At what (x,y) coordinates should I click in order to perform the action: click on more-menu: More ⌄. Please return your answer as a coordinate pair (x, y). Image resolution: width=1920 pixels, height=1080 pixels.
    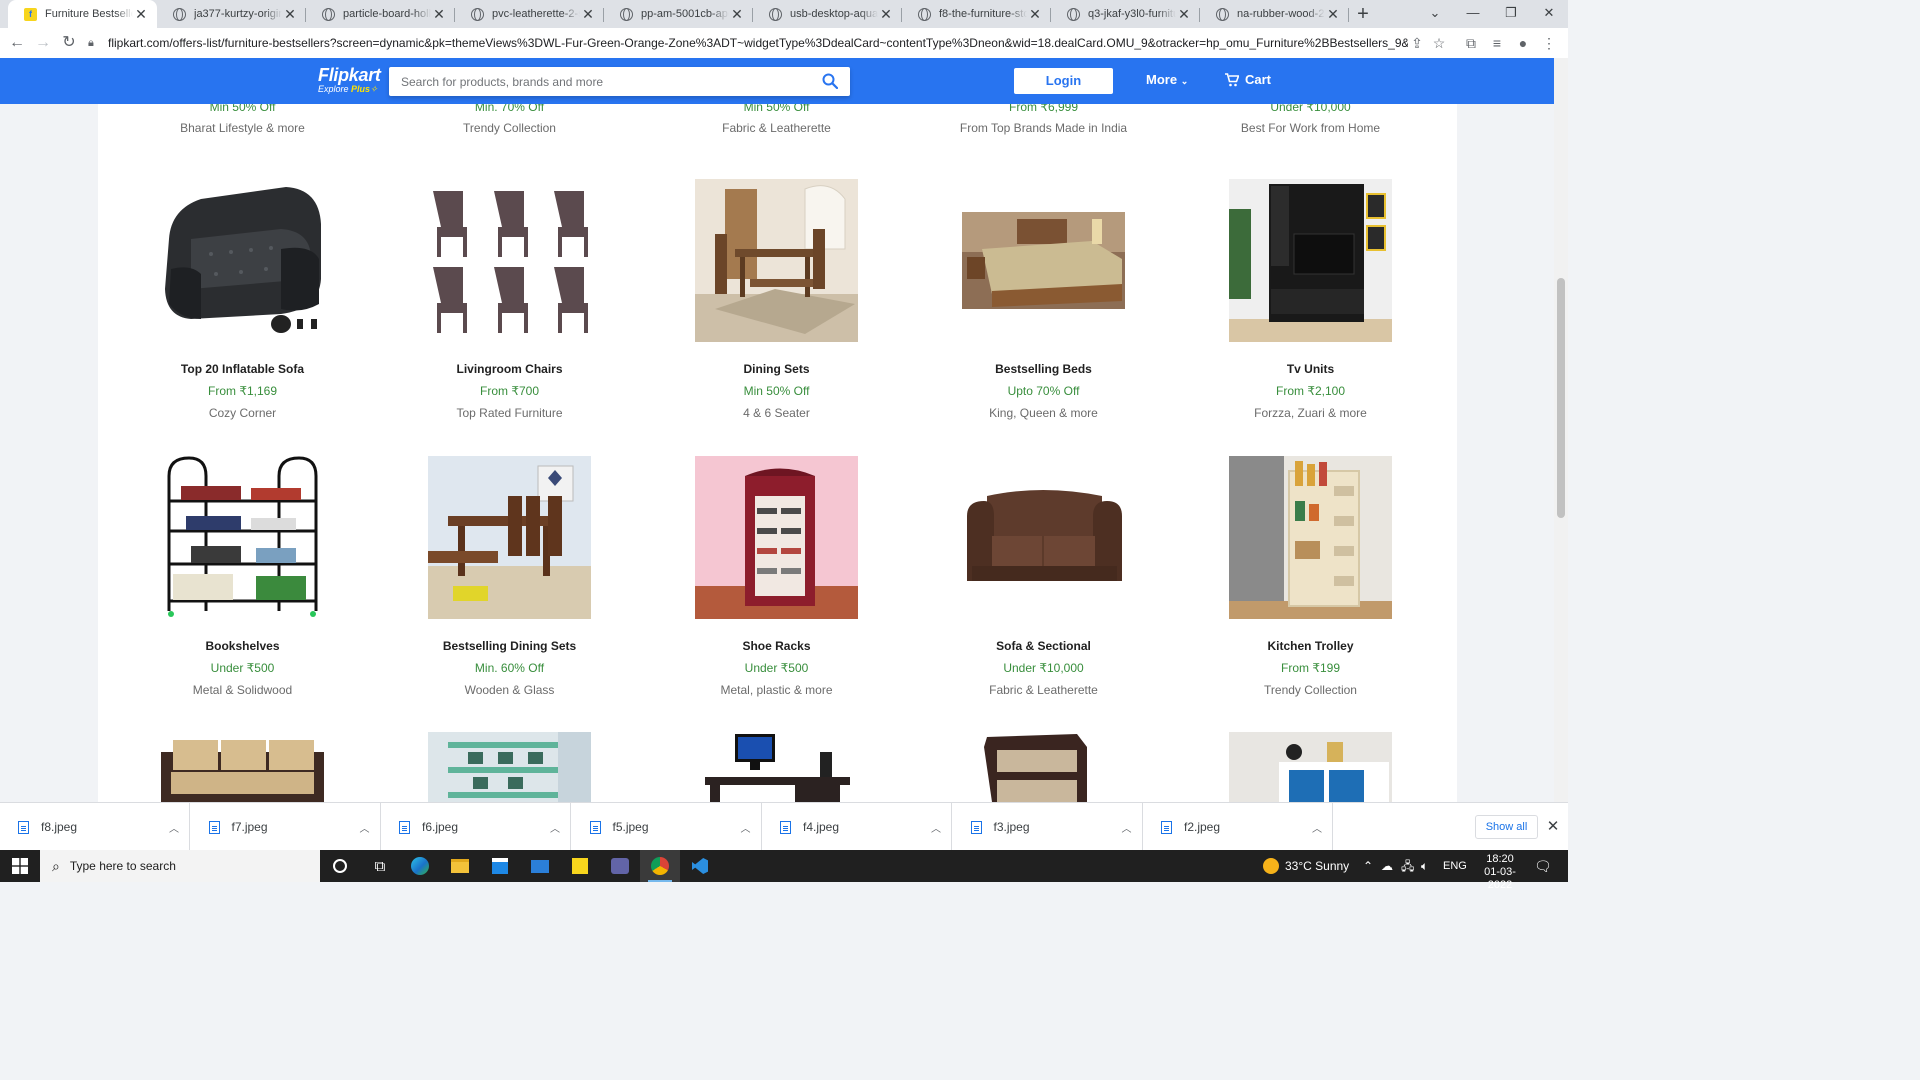
    Looking at the image, I should click on (1167, 79).